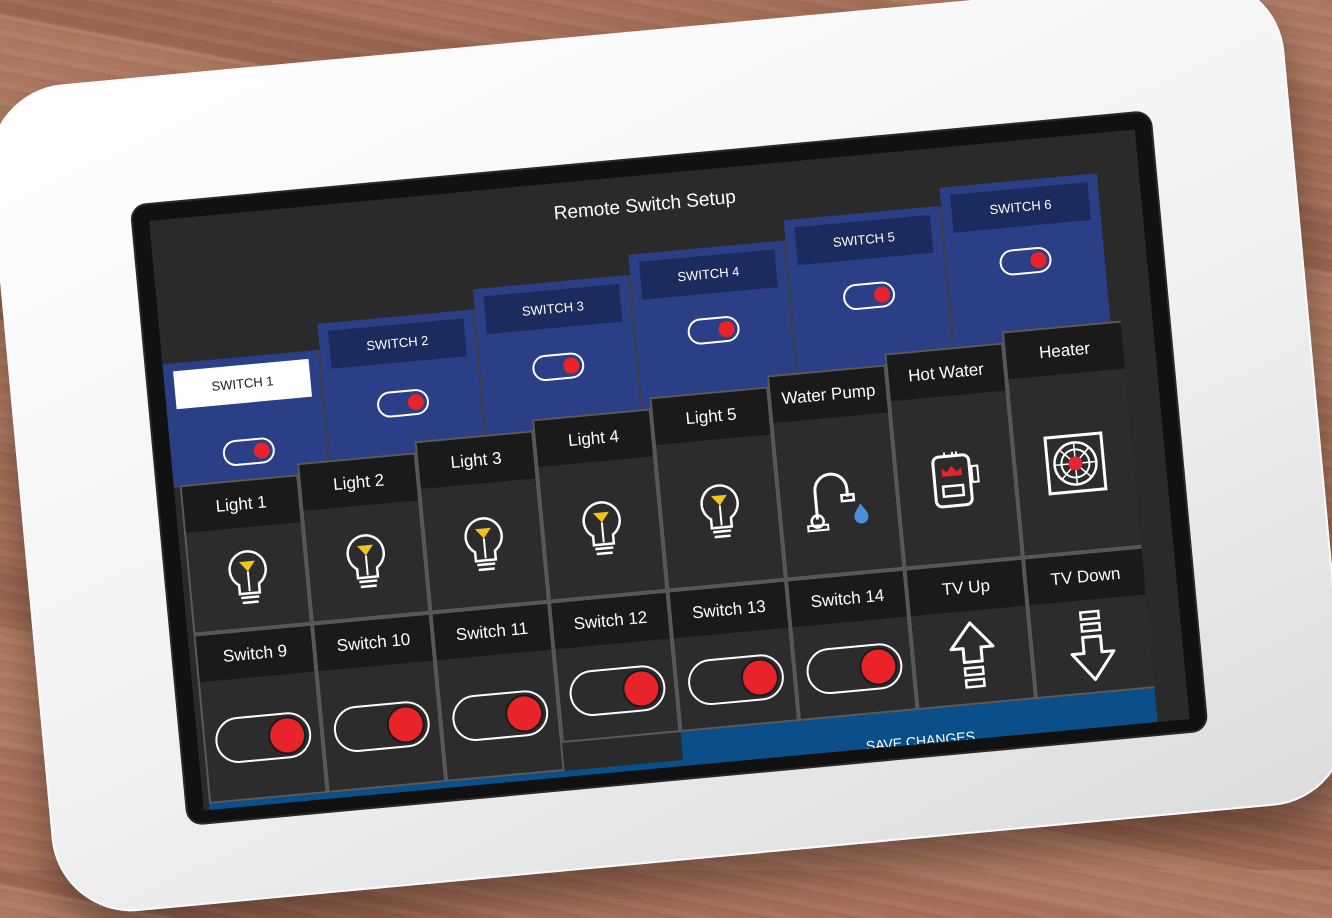 This screenshot has width=1332, height=918. What do you see at coordinates (1021, 207) in the screenshot?
I see `tab-label: SWITCH 6` at bounding box center [1021, 207].